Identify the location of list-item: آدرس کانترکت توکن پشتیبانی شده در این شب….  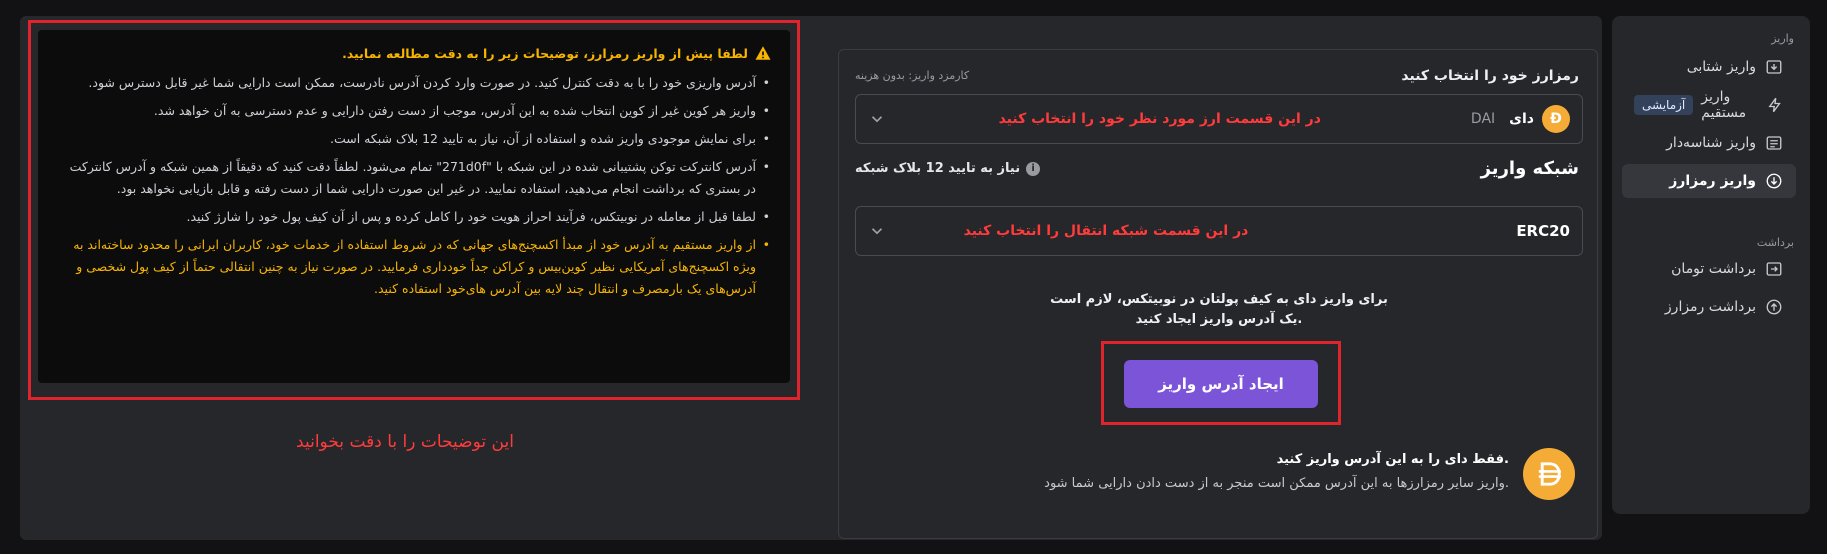
(414, 178).